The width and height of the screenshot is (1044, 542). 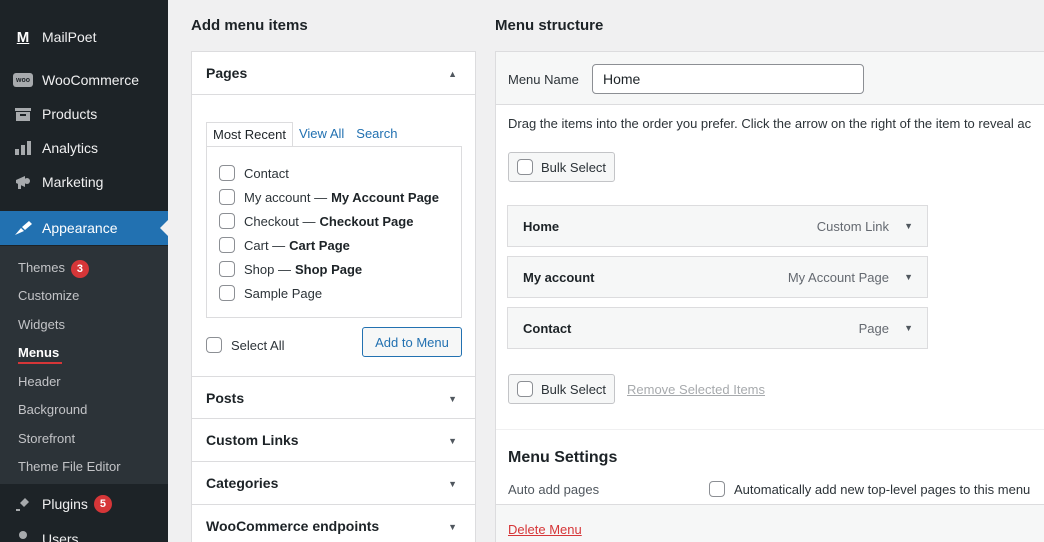 What do you see at coordinates (329, 197) in the screenshot?
I see `page-option-my-account: My account — My Account Page` at bounding box center [329, 197].